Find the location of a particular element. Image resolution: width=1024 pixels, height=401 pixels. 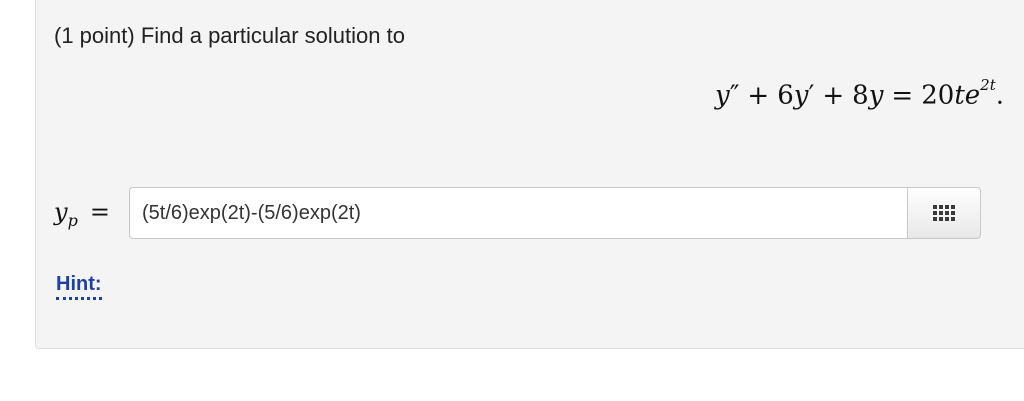

answer-row: yp = is located at coordinates (534, 214).